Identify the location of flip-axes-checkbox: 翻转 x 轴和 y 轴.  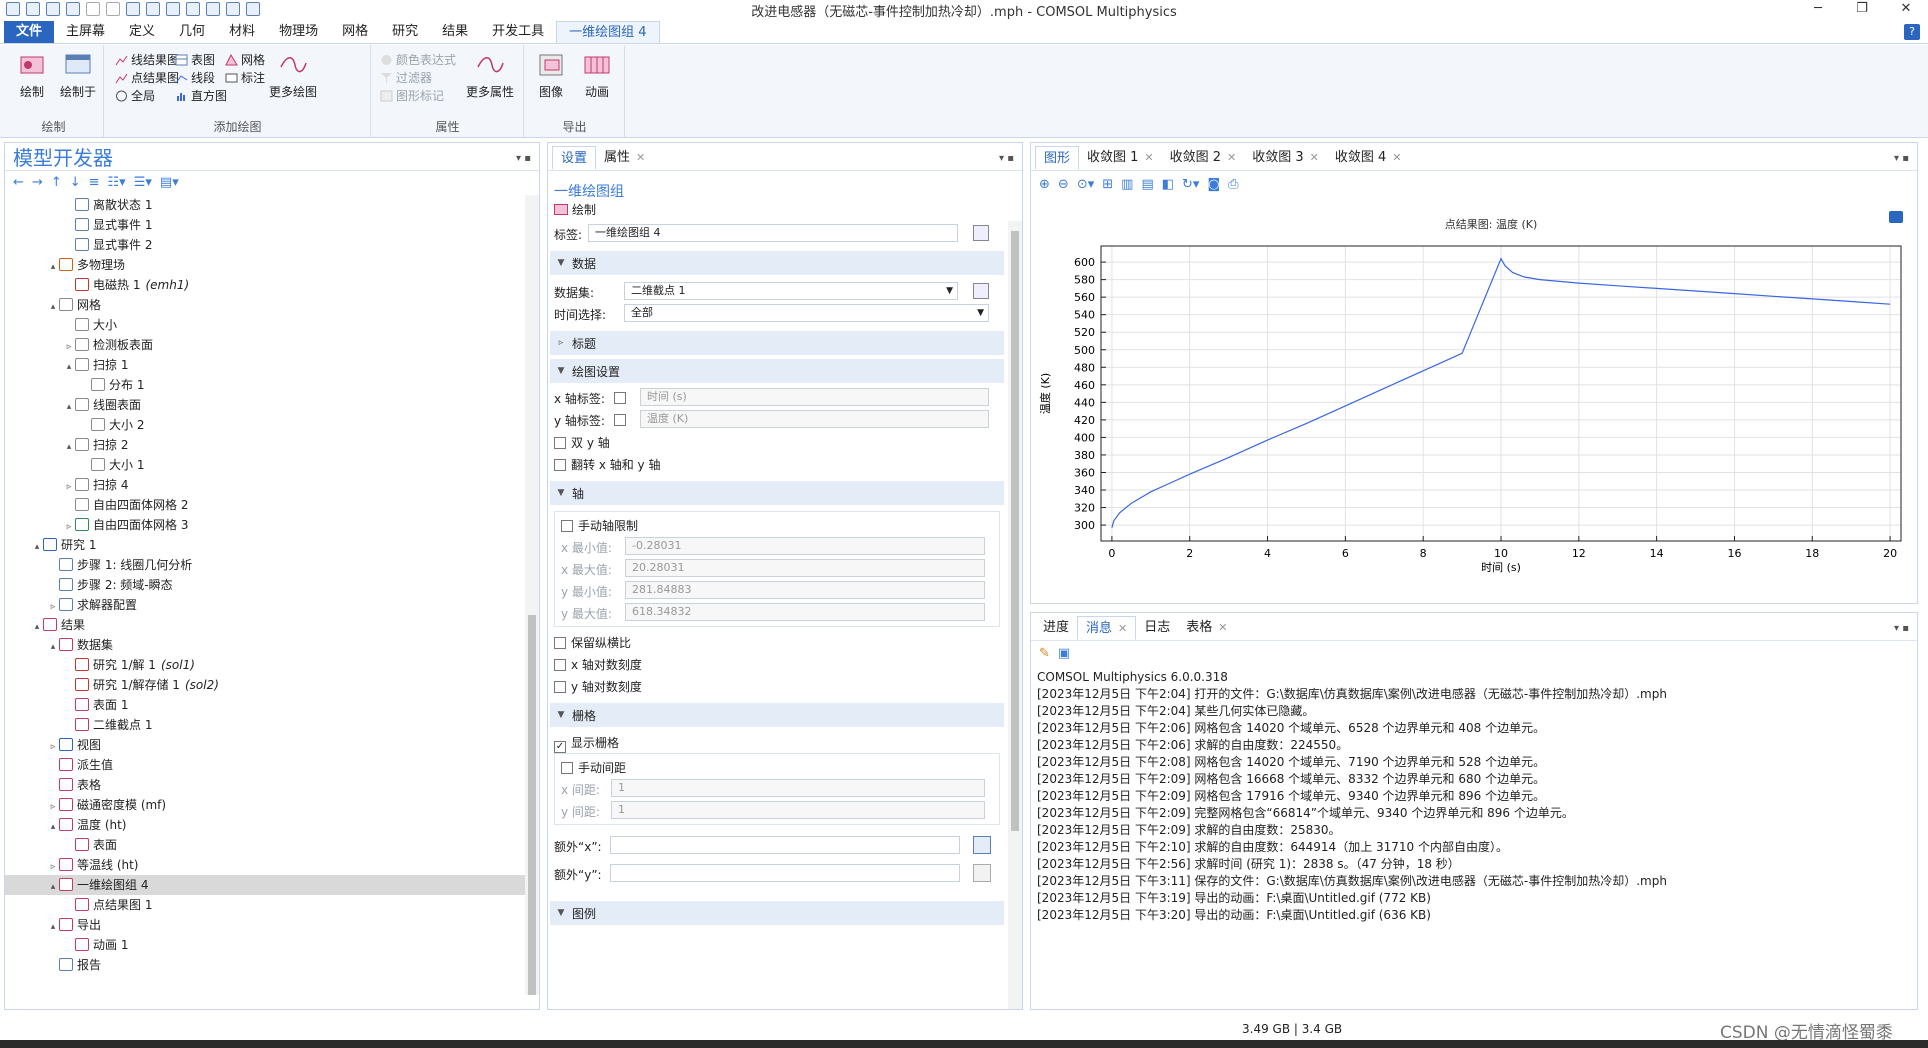
(607, 464).